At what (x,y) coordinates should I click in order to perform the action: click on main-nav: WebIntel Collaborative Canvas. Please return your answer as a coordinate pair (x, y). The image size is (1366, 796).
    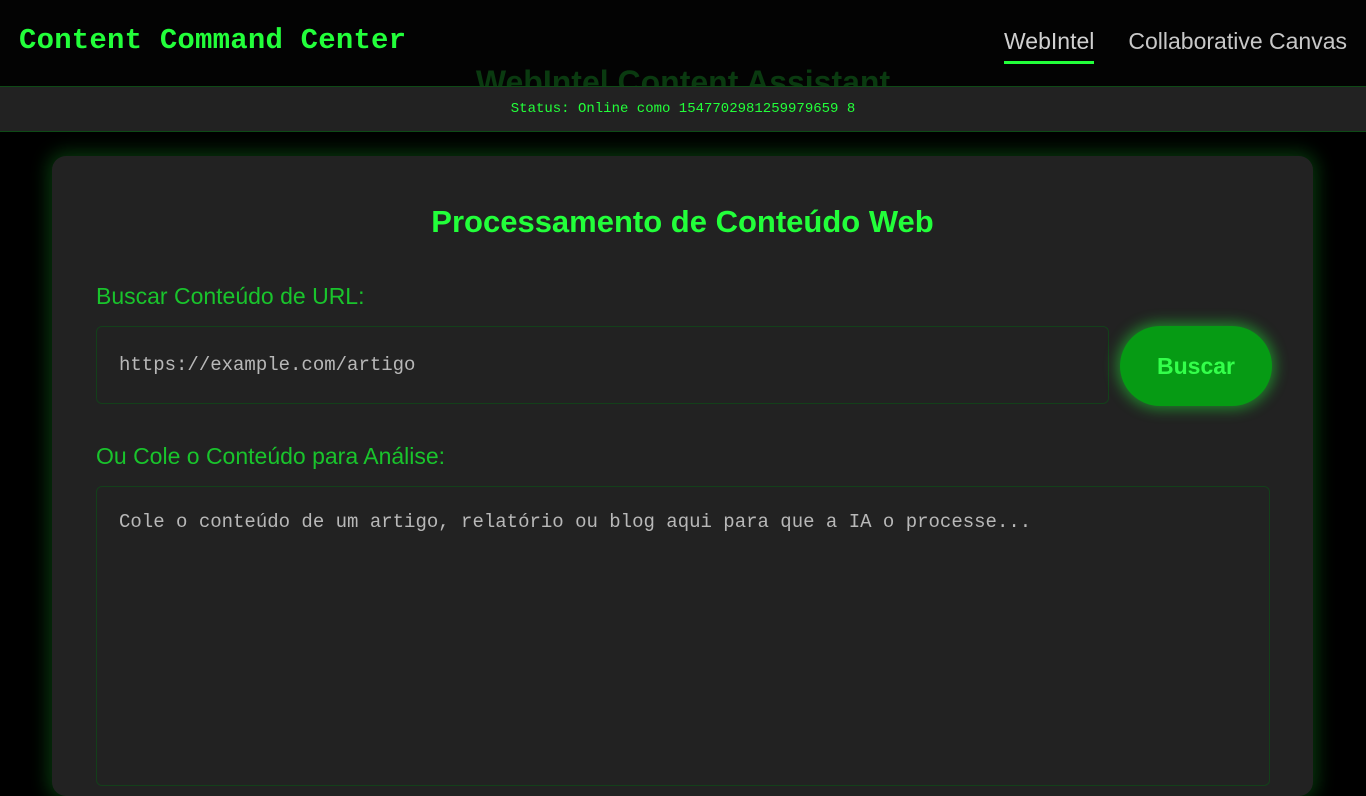
    Looking at the image, I should click on (1175, 46).